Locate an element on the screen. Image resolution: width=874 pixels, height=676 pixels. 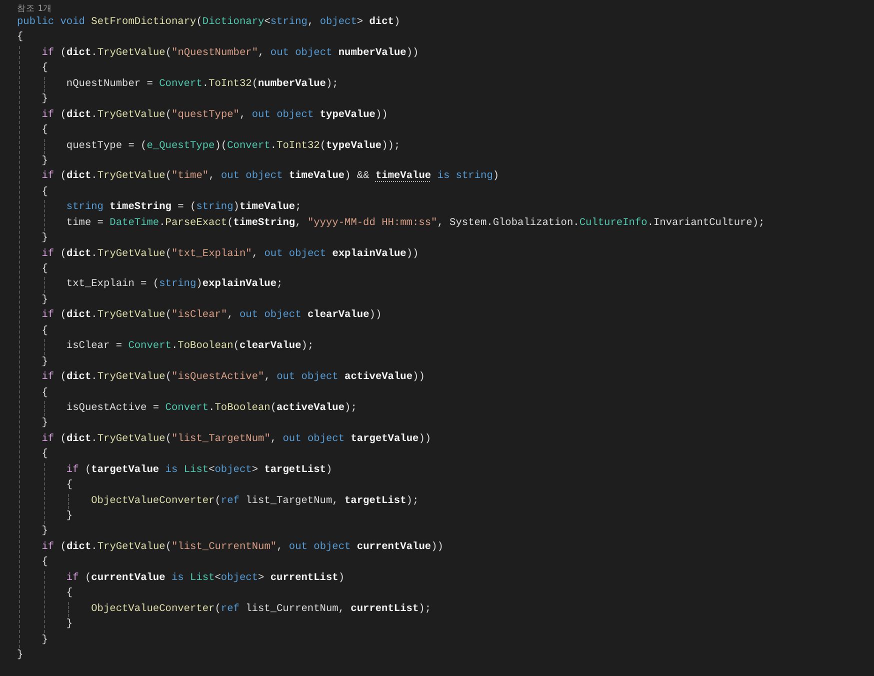
code-line: if (dict.TryGetValue("nQuestNumber", out object numberValue)) is located at coordinates (230, 53).